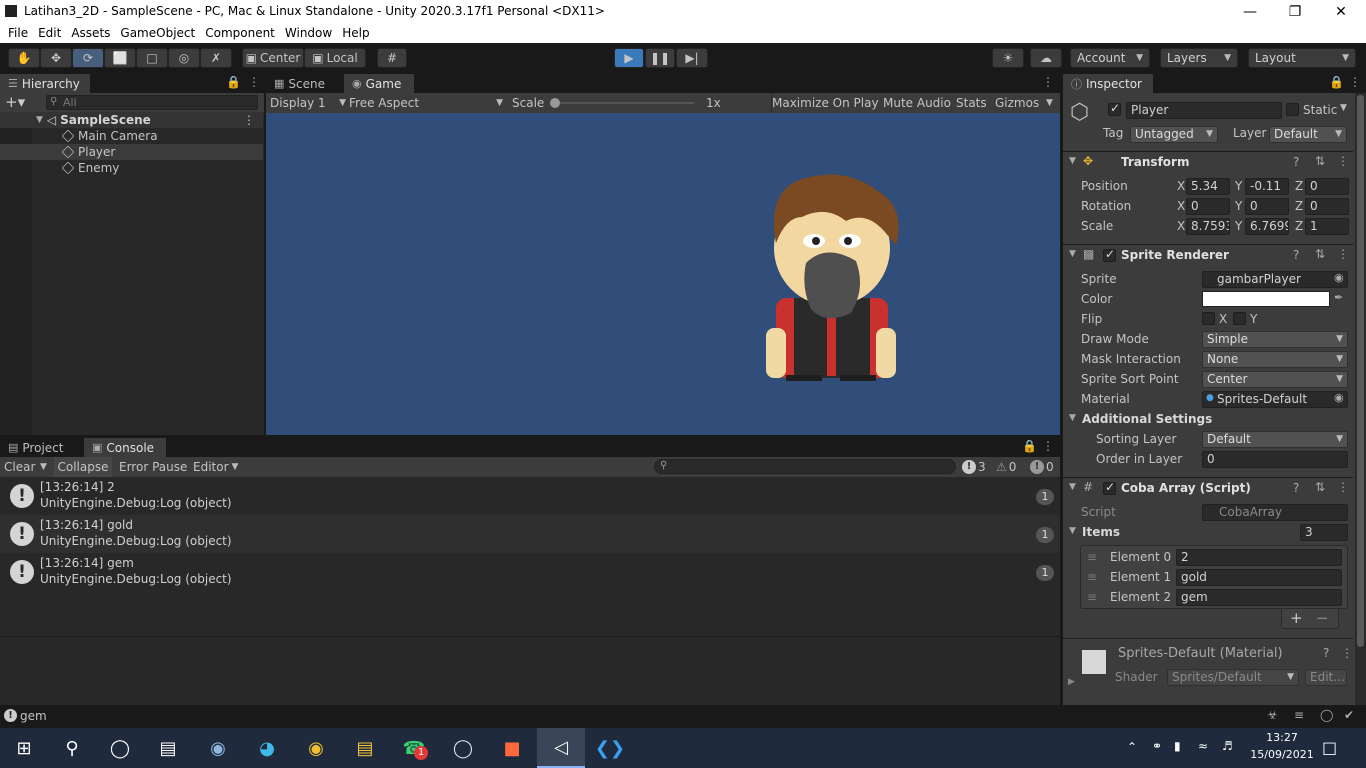 This screenshot has width=1366, height=768. Describe the element at coordinates (1109, 254) in the screenshot. I see `sprite-renderer-enabled-checkbox` at that location.